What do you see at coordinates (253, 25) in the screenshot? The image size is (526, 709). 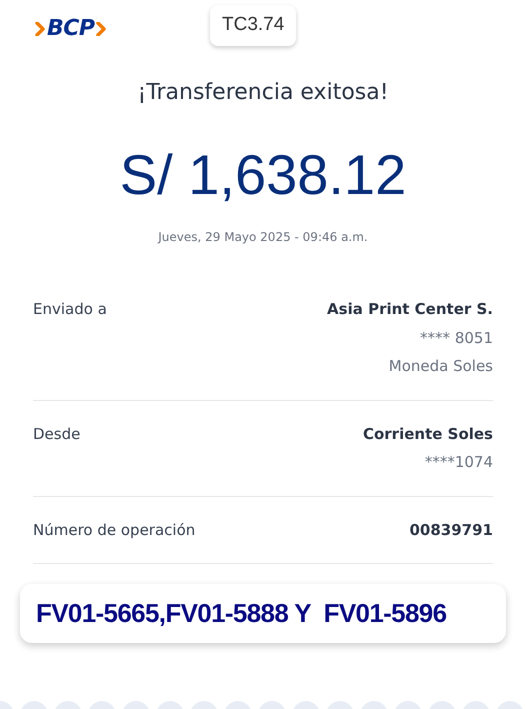 I see `exchange-rate-badge: TC3.74` at bounding box center [253, 25].